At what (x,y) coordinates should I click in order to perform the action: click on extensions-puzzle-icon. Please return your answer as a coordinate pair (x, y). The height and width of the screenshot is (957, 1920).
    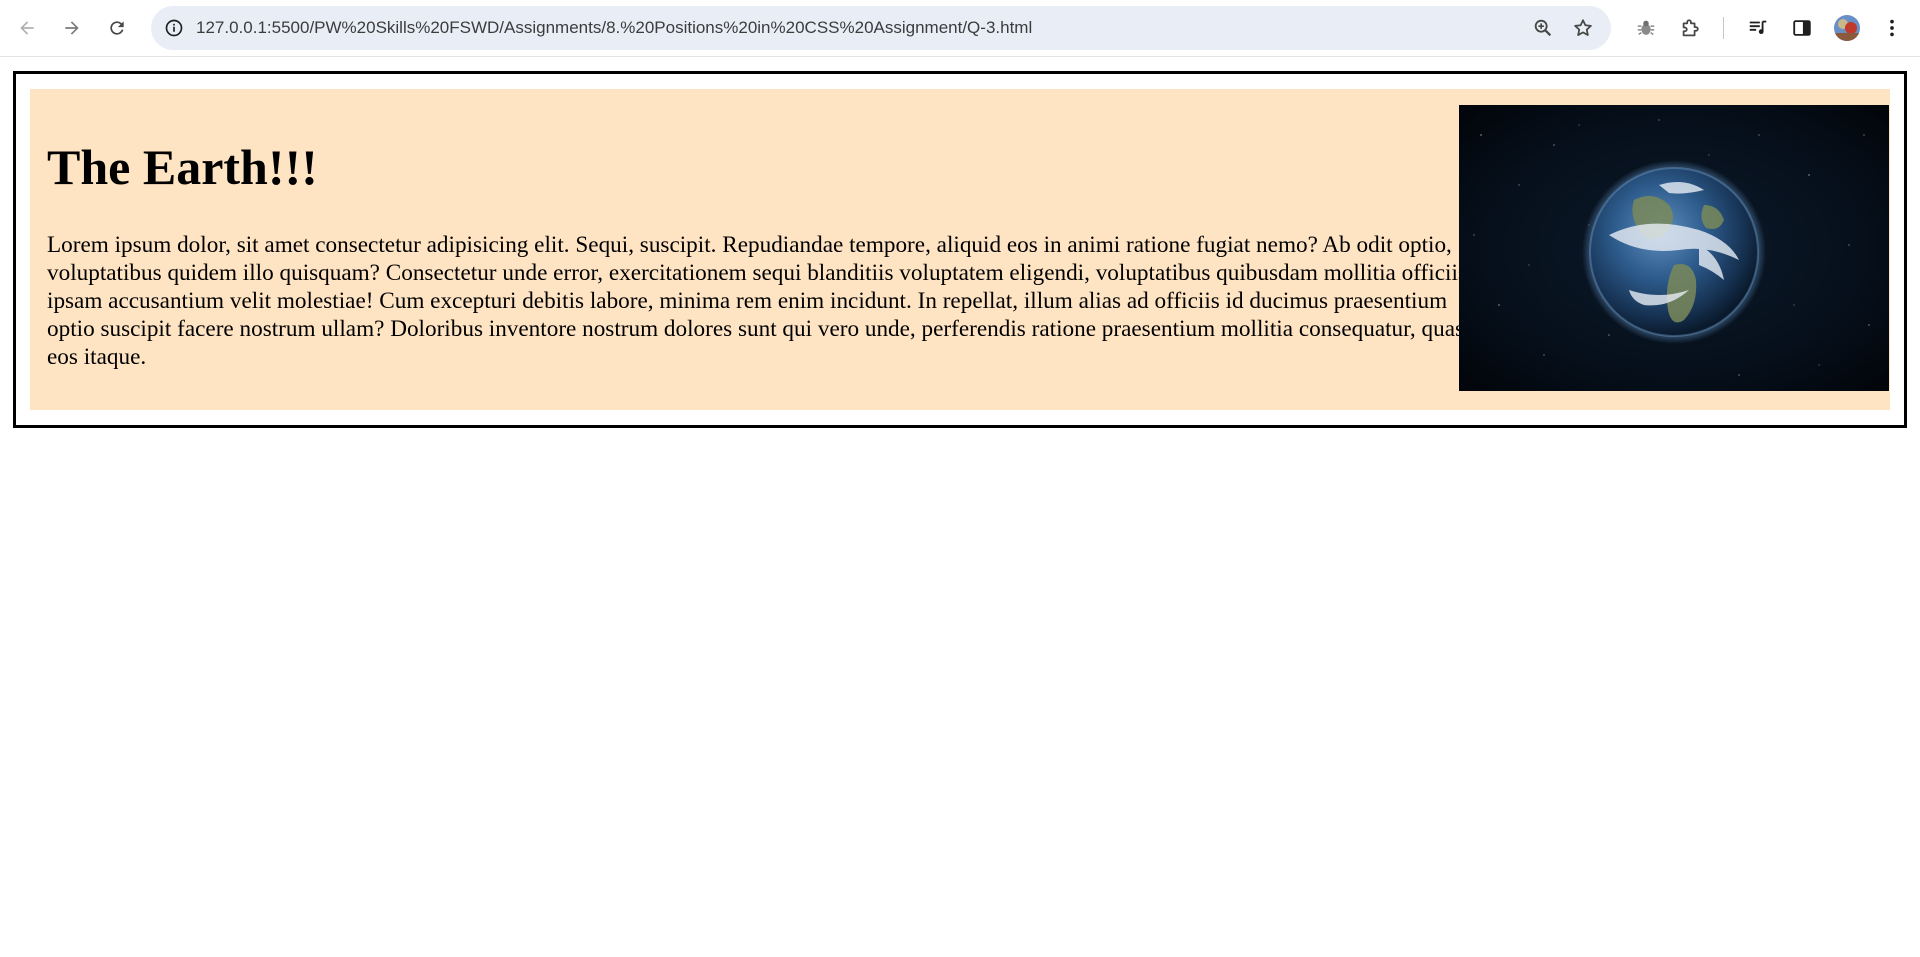
    Looking at the image, I should click on (1690, 28).